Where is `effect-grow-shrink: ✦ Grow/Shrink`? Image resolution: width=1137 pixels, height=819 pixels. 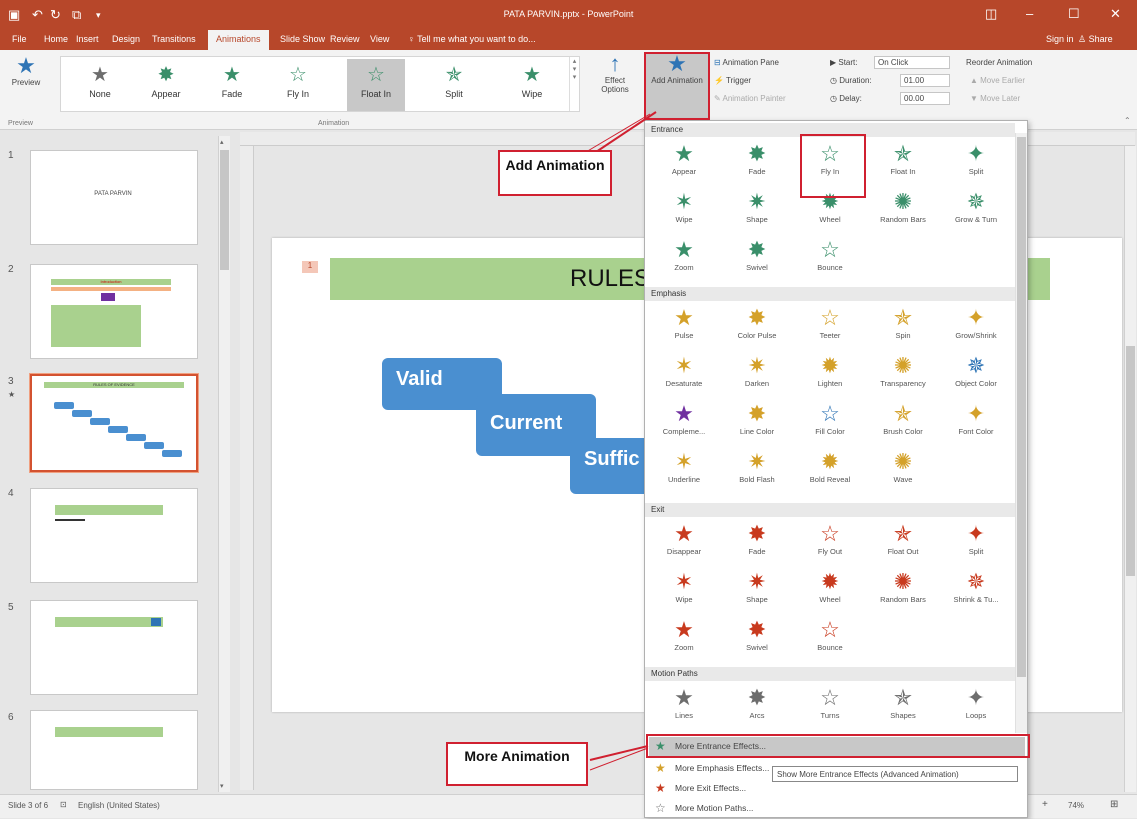 effect-grow-shrink: ✦ Grow/Shrink is located at coordinates (976, 322).